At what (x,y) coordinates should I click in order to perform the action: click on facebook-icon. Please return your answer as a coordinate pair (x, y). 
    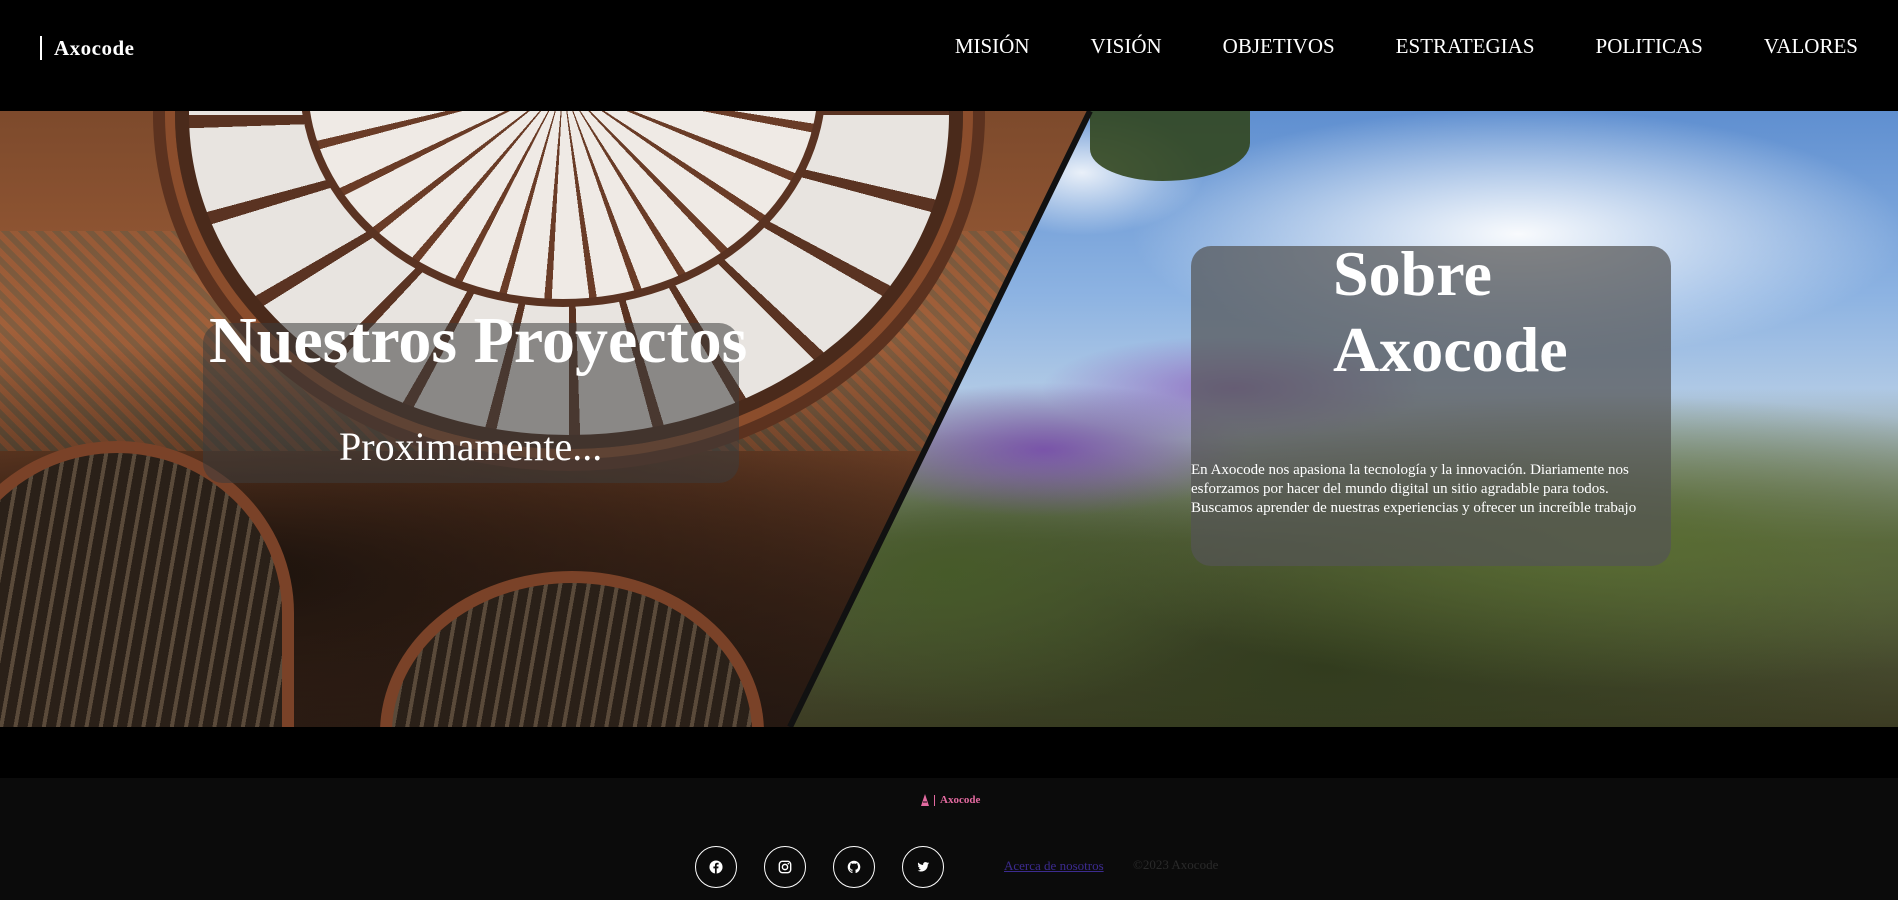
    Looking at the image, I should click on (716, 867).